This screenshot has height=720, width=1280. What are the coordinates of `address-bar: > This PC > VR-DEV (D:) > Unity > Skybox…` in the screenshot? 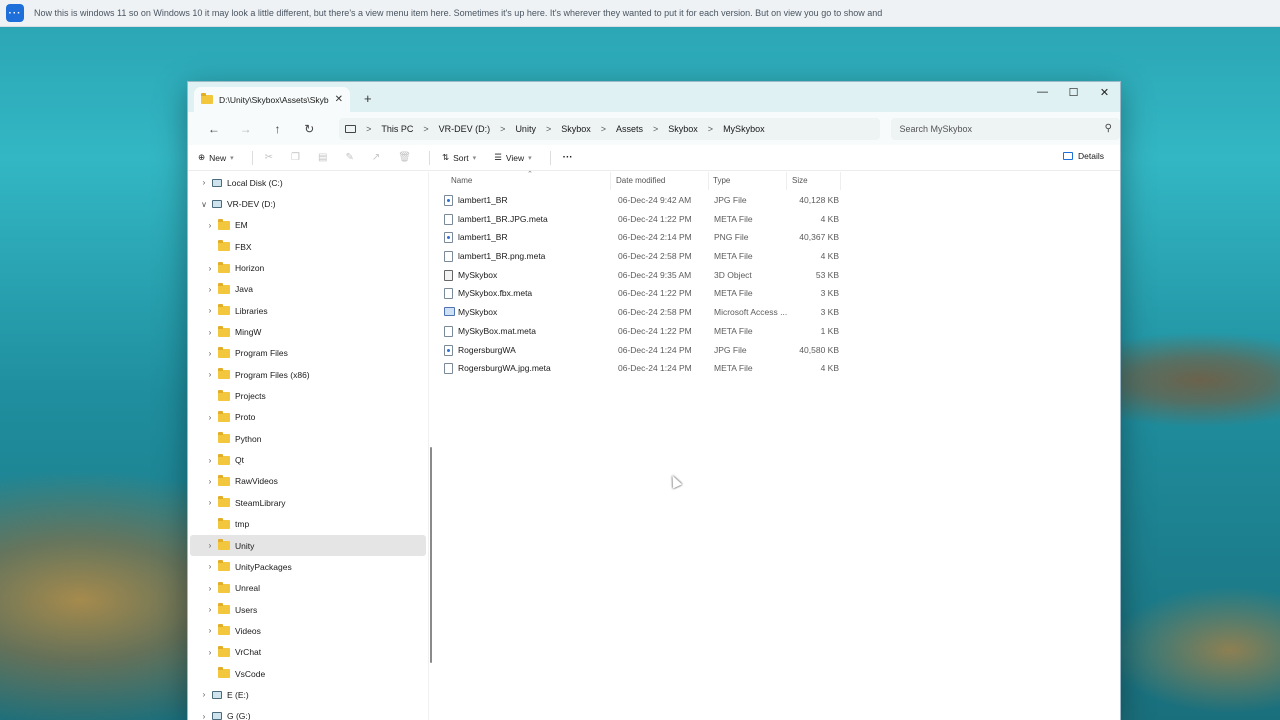 It's located at (610, 128).